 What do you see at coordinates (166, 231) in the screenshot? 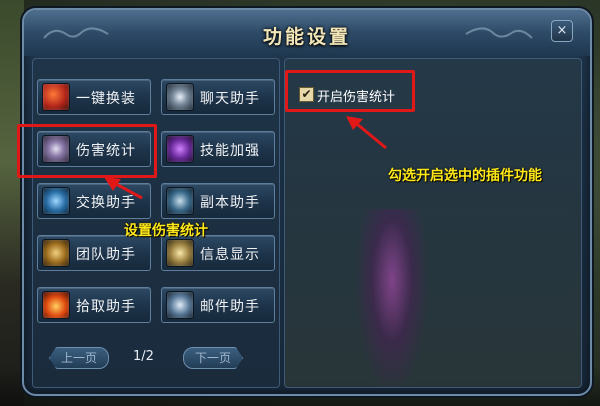
I see `annotation-set-damage-stats: 设置伤害统计` at bounding box center [166, 231].